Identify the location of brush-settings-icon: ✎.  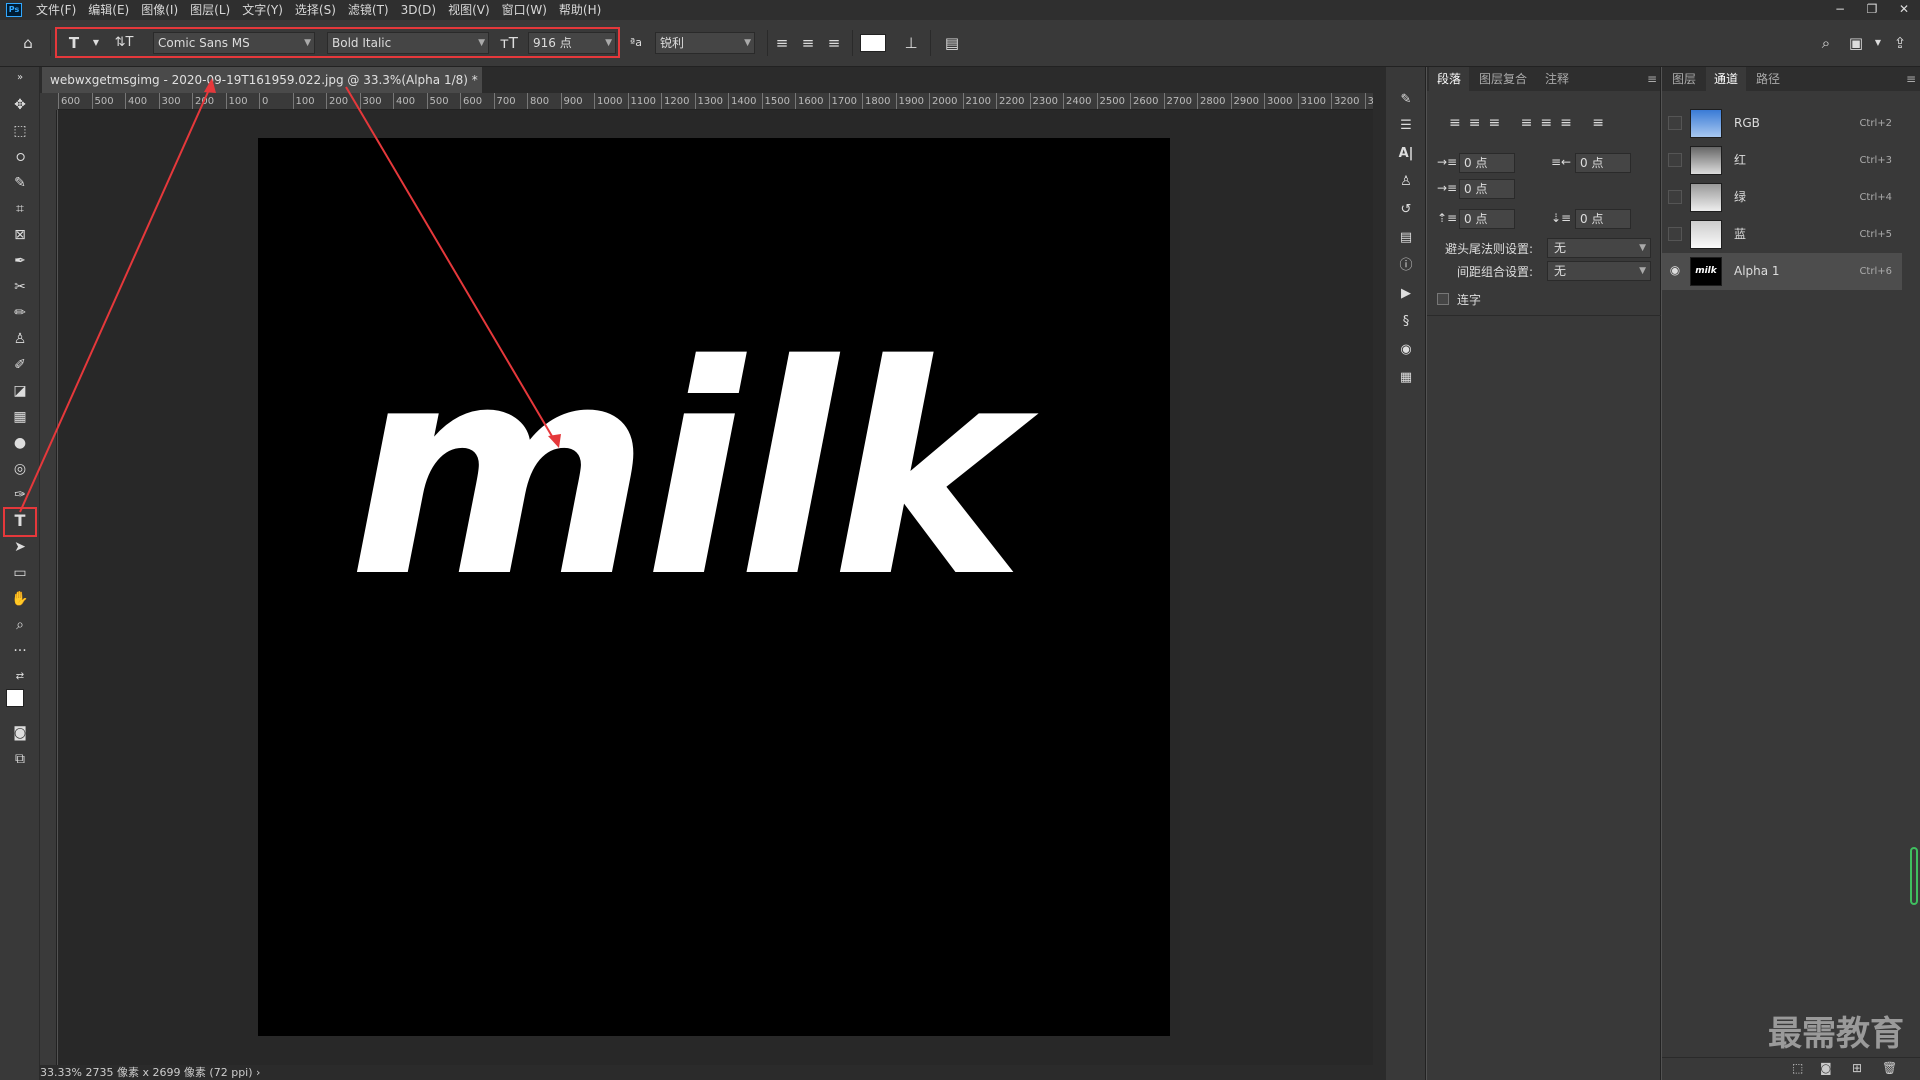
(1406, 100).